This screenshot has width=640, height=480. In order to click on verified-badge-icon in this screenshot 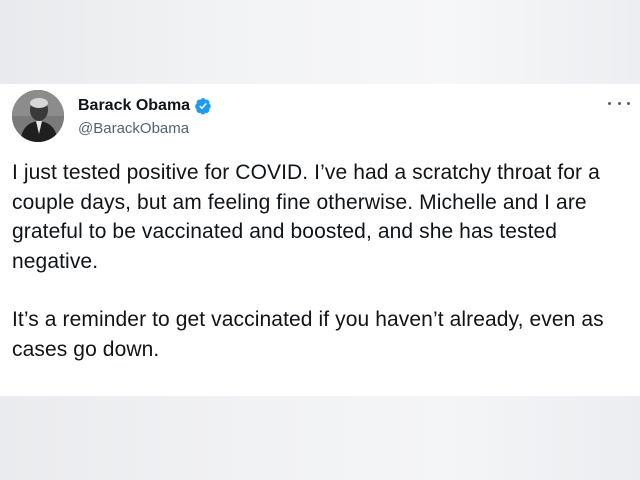, I will do `click(203, 106)`.